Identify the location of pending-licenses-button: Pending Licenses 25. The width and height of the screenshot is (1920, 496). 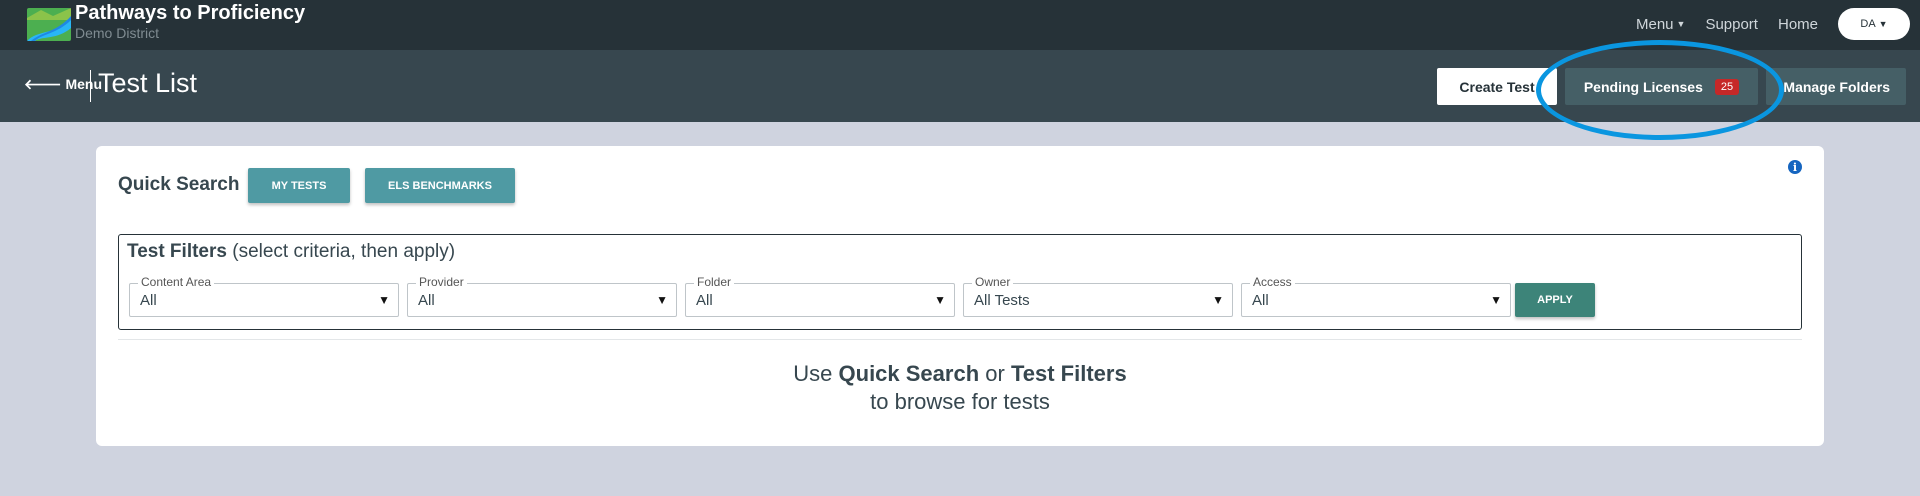
(1661, 86).